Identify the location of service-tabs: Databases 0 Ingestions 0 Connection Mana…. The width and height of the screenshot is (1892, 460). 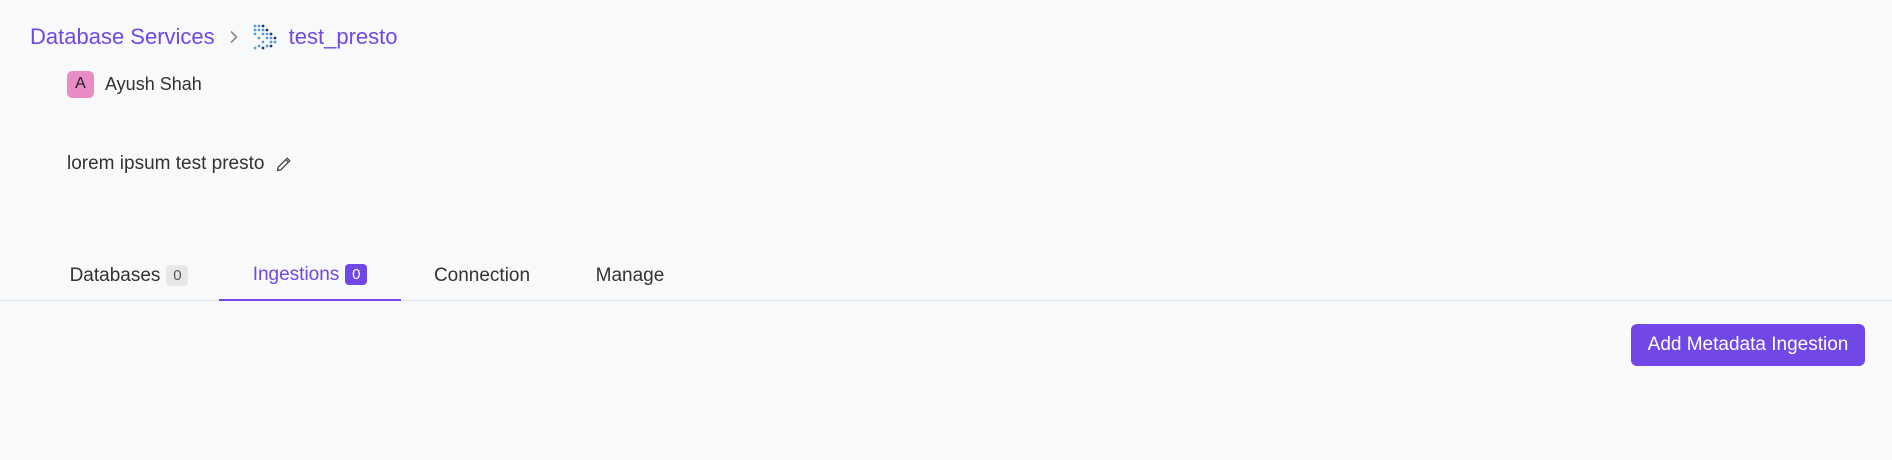
(946, 275).